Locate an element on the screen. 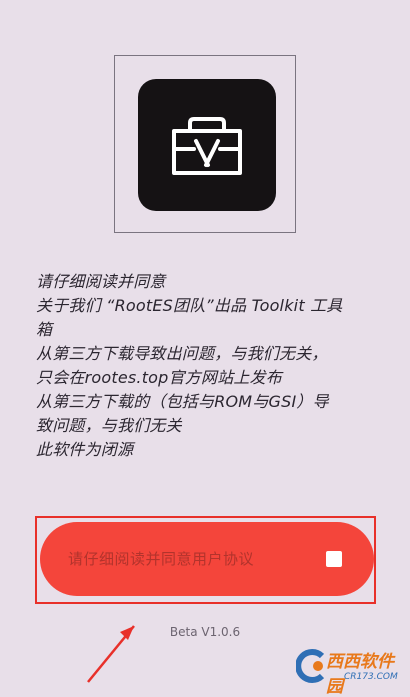  version-label: Beta V1.0.6 is located at coordinates (205, 632).